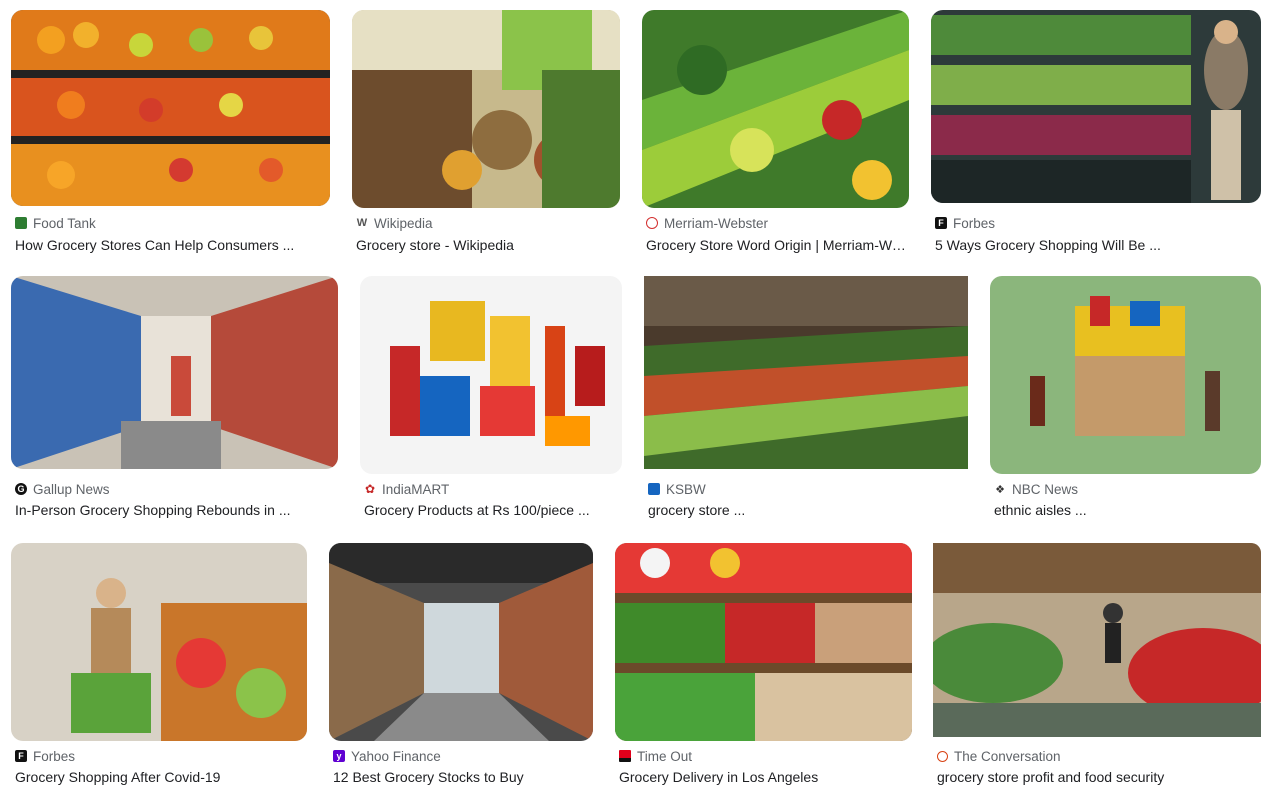 The height and width of the screenshot is (795, 1280). I want to click on result-source: G Gallup News, so click(62, 489).